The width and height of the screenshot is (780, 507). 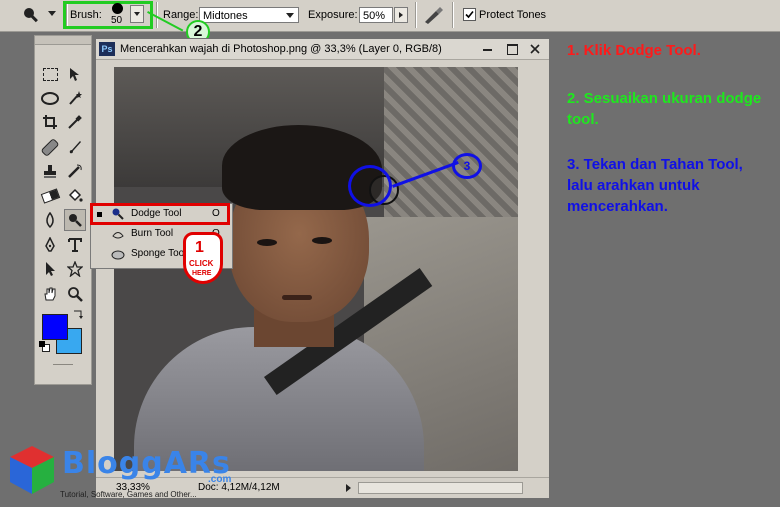 I want to click on paint-bucket-tool, so click(x=75, y=196).